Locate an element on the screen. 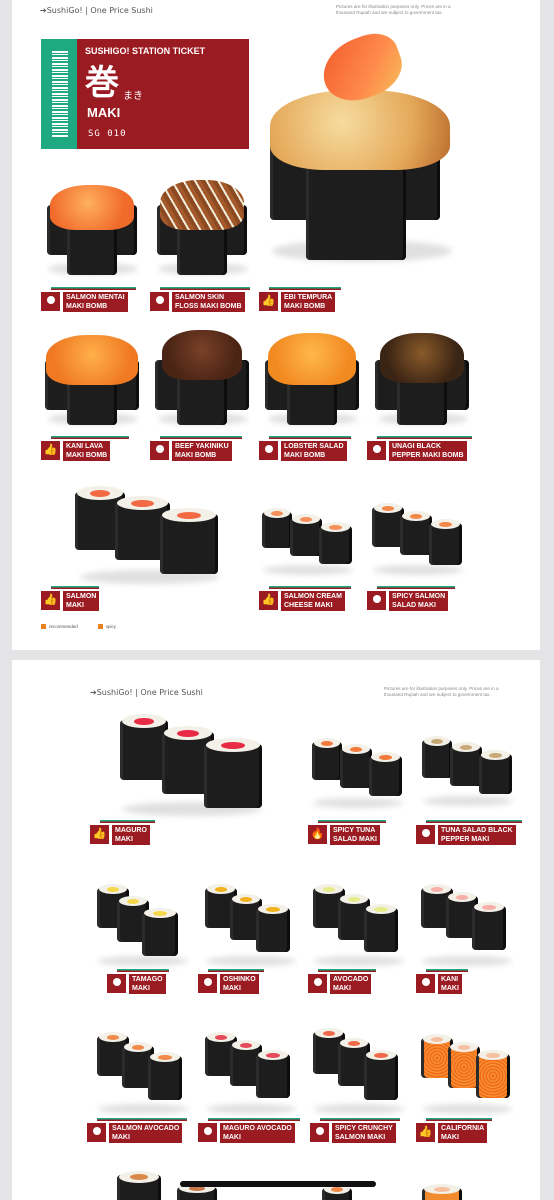 This screenshot has width=554, height=1200. menu-item-label: 🔥 SPICY TUNA SALAD MAKI is located at coordinates (347, 832).